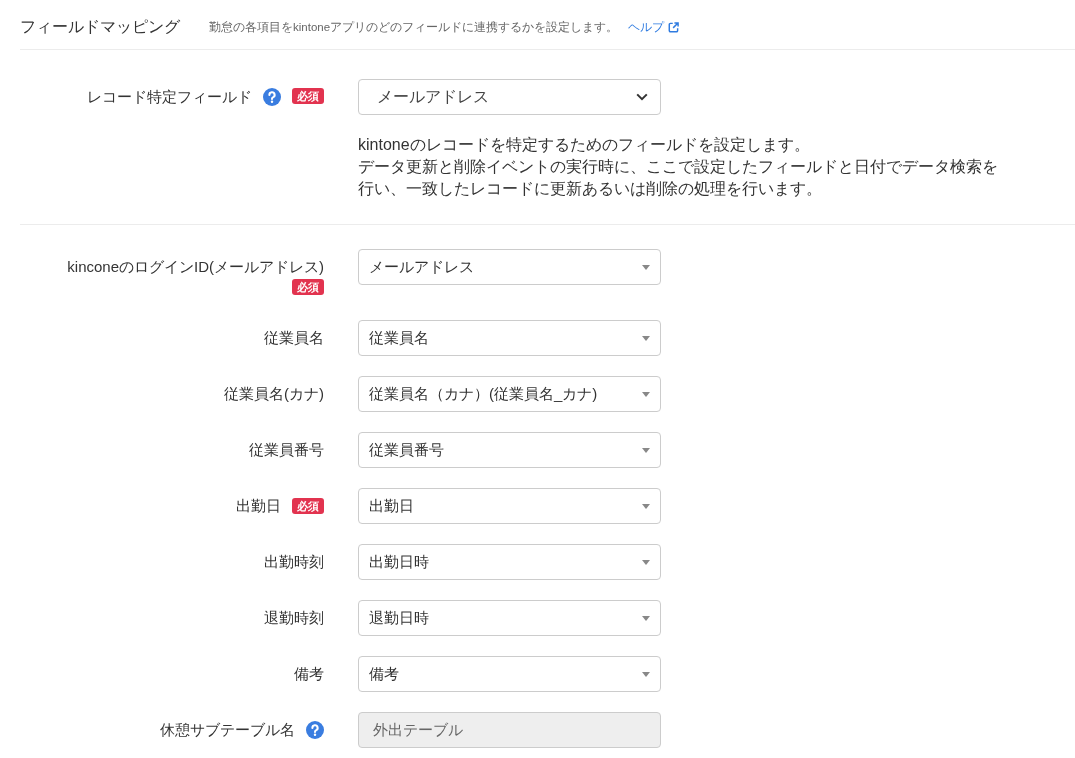 The image size is (1075, 758). What do you see at coordinates (509, 394) in the screenshot?
I see `dropdown: 従業員名（カナ）(従業員名_カナ)` at bounding box center [509, 394].